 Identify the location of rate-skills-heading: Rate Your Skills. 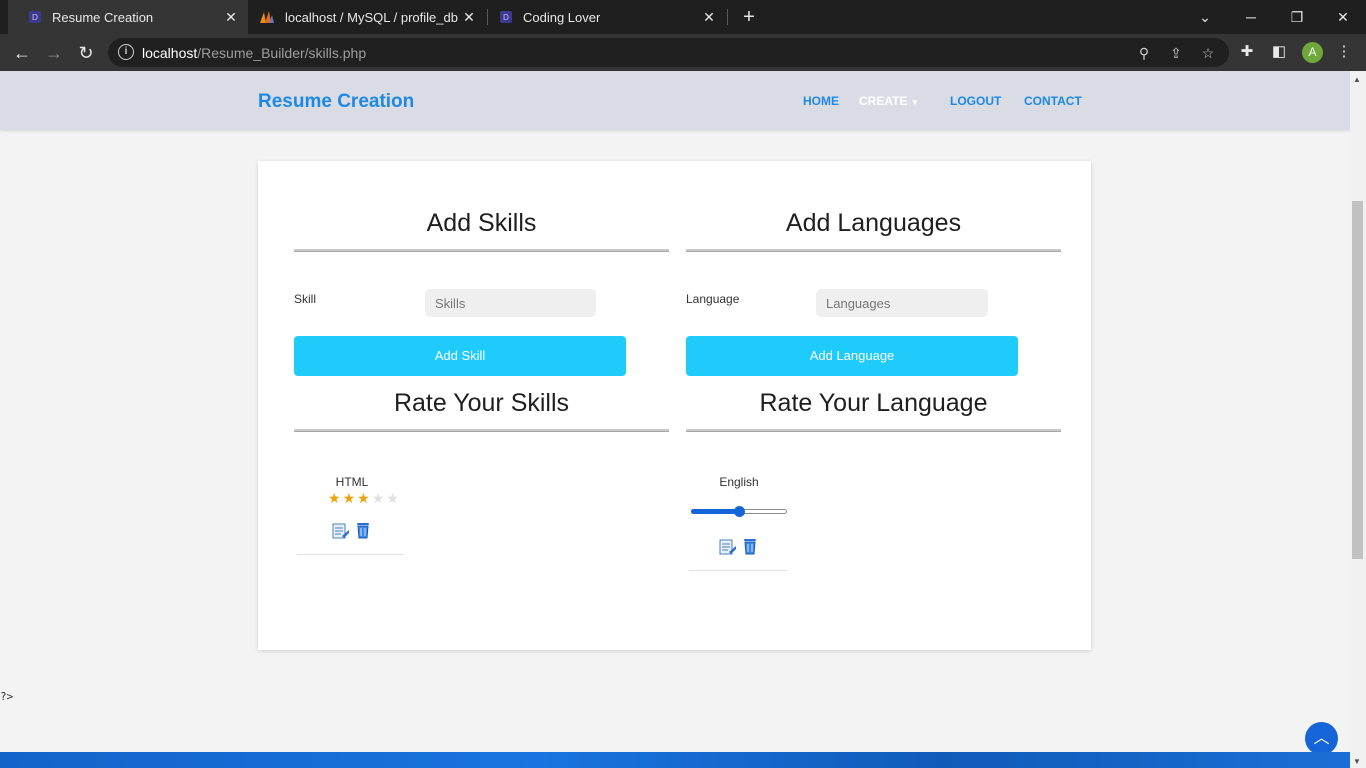
(481, 403).